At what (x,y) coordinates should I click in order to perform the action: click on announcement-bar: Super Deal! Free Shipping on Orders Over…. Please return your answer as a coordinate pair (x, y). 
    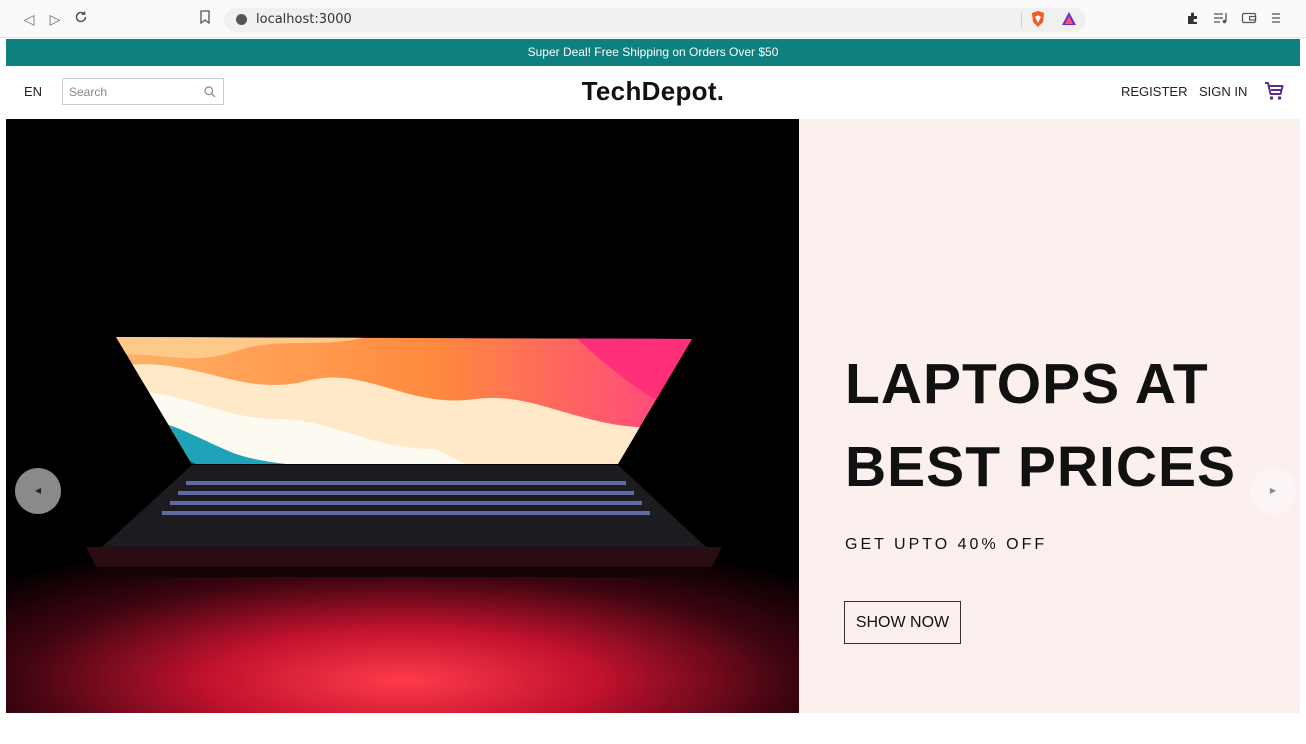
    Looking at the image, I should click on (653, 52).